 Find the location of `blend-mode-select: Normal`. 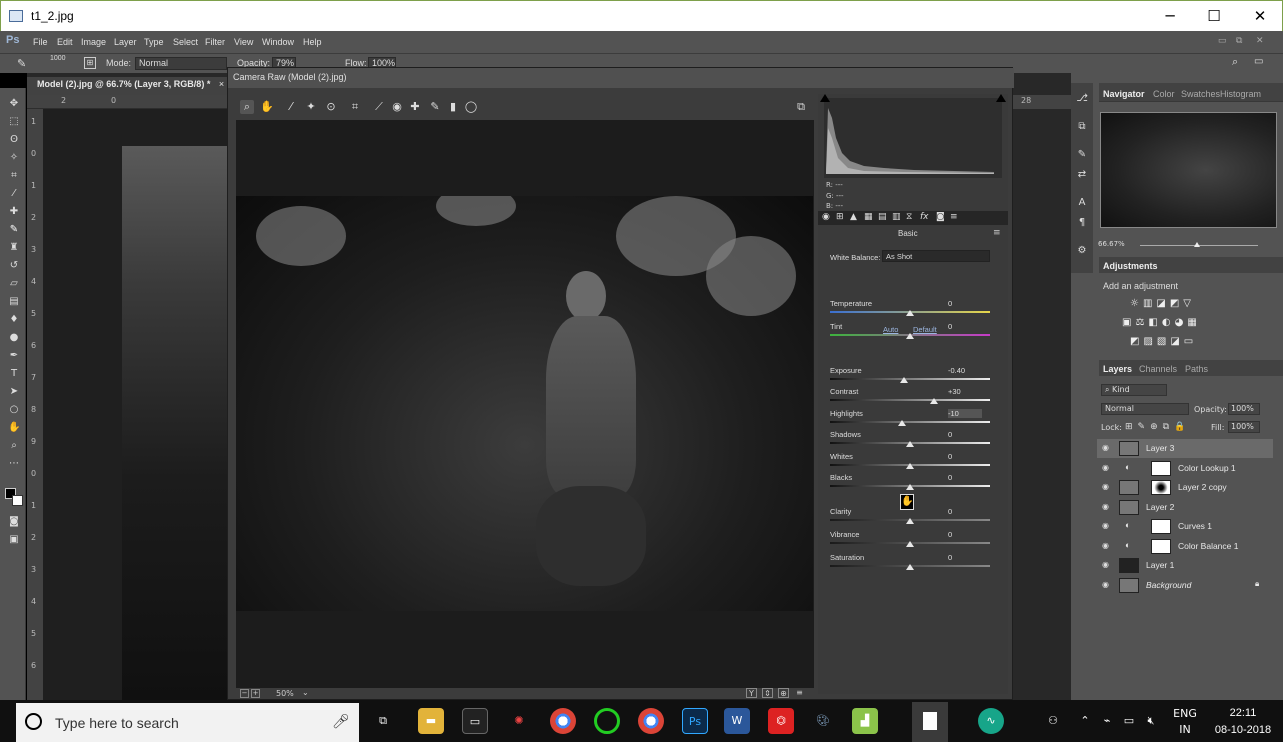

blend-mode-select: Normal is located at coordinates (1145, 409).